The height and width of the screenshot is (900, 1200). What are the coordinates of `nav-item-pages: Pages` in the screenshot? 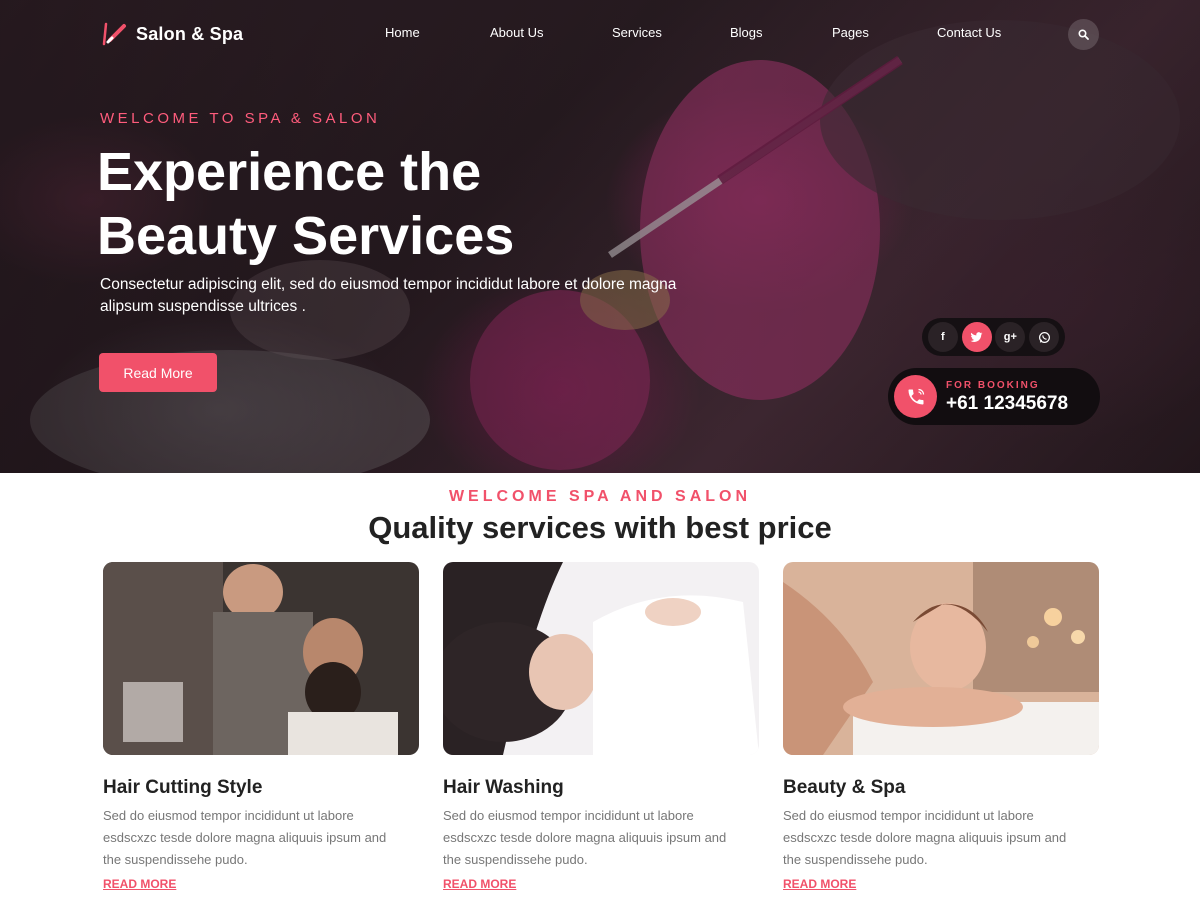 It's located at (850, 32).